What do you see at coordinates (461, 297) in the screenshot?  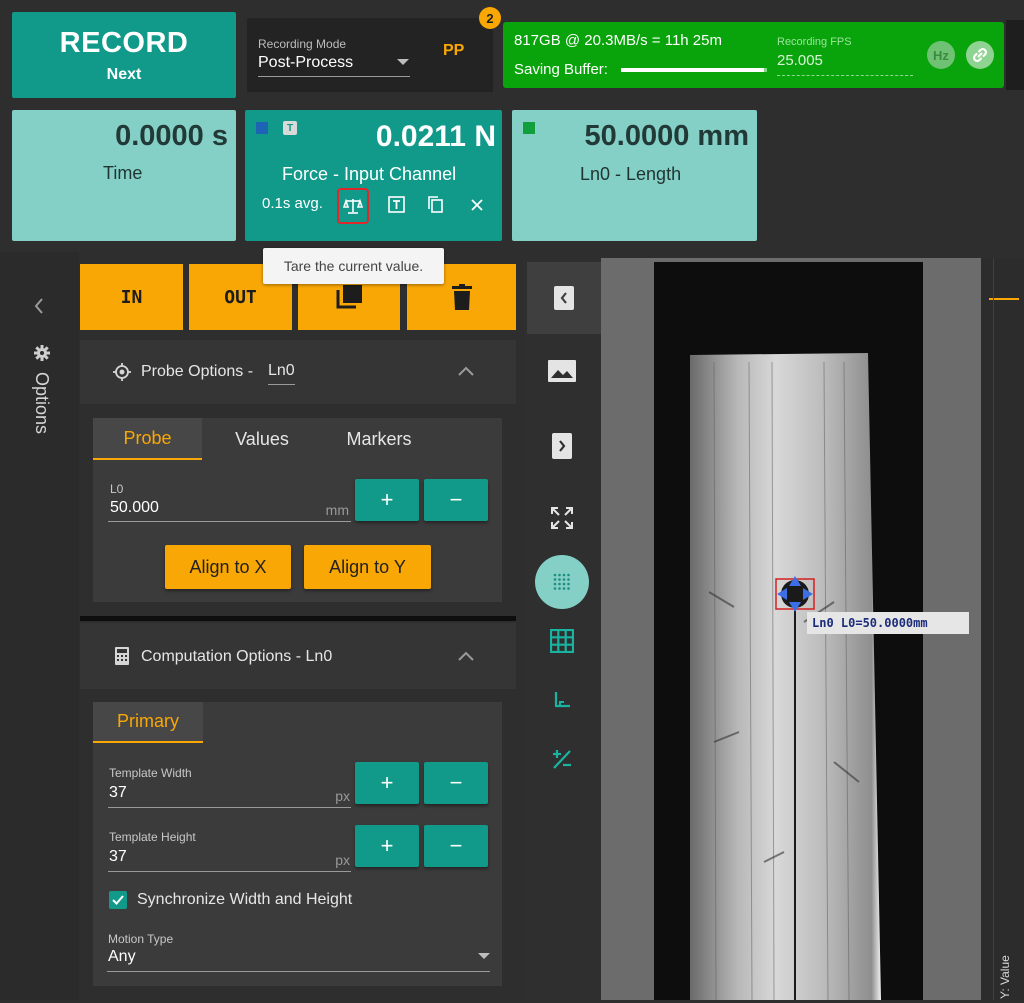 I see `trash-icon` at bounding box center [461, 297].